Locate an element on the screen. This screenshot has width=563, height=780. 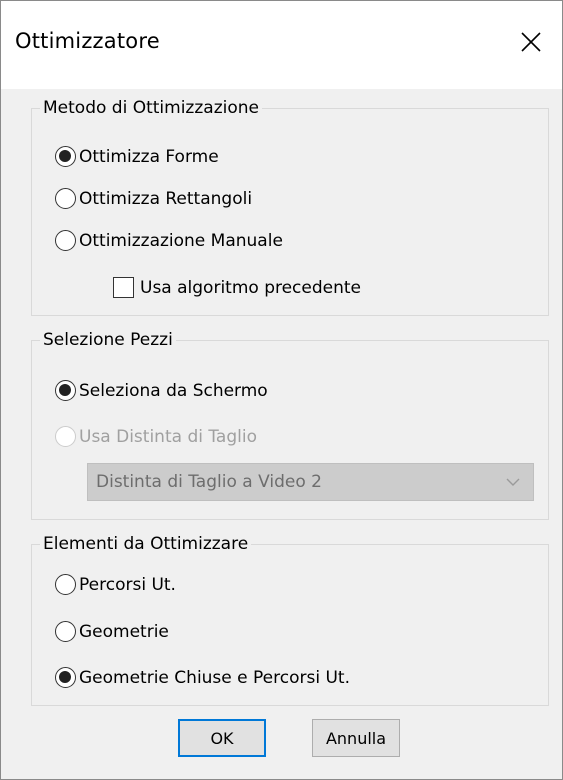
radio-label: Seleziona da Schermo is located at coordinates (173, 390).